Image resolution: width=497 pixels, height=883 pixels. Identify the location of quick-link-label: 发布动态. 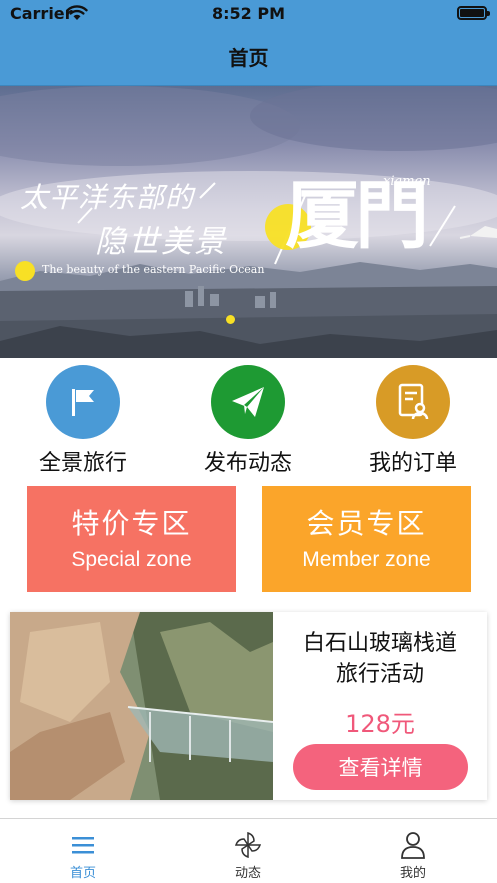
(247, 463).